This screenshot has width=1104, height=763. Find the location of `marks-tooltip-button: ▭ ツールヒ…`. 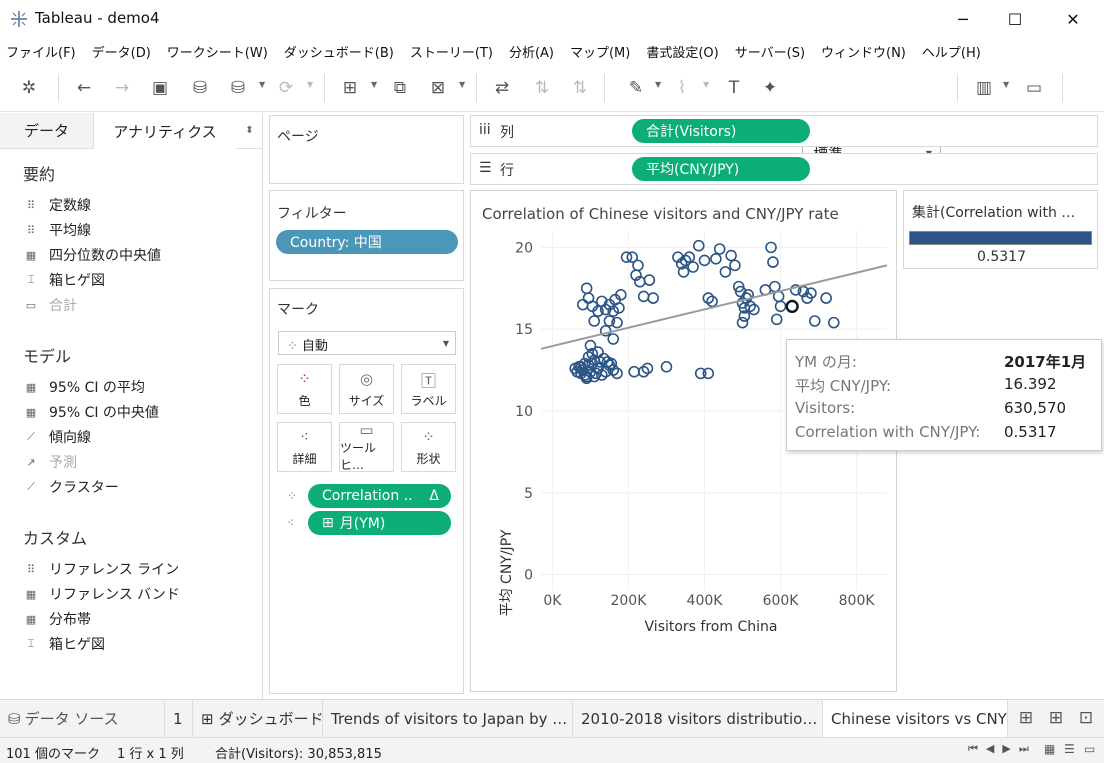

marks-tooltip-button: ▭ ツールヒ… is located at coordinates (366, 446).